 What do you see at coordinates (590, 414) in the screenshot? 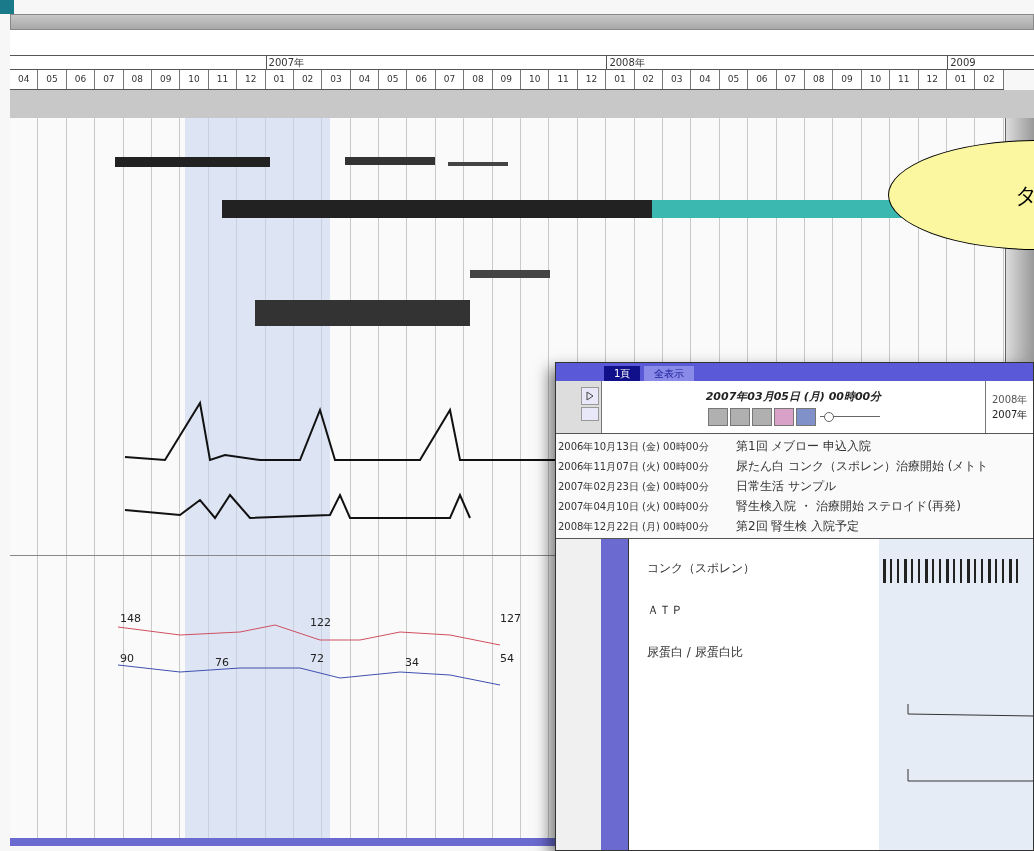
I see `collapse-button` at bounding box center [590, 414].